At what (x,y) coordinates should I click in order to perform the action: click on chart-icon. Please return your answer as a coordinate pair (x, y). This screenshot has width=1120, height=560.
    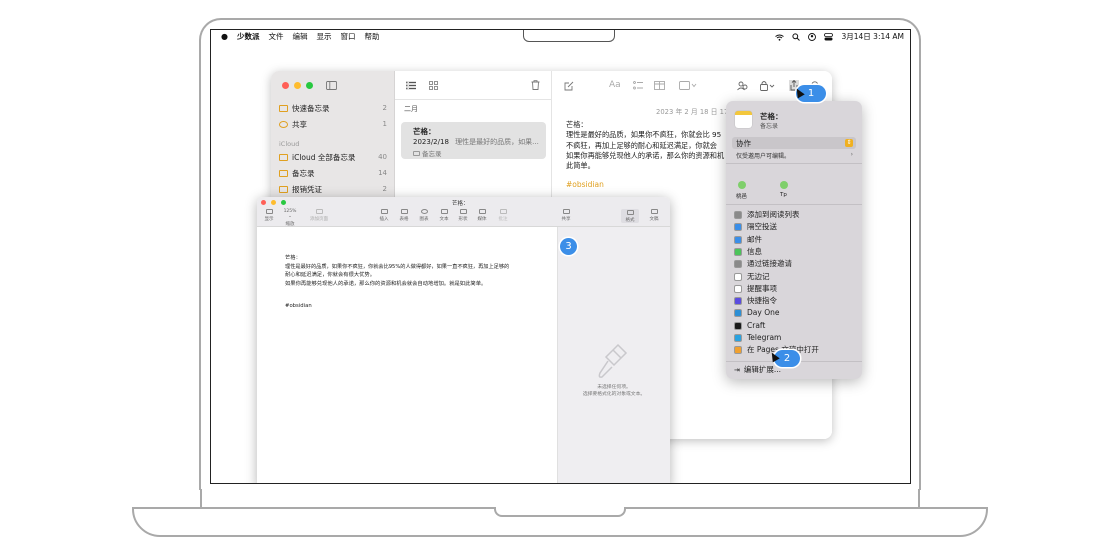
    Looking at the image, I should click on (424, 211).